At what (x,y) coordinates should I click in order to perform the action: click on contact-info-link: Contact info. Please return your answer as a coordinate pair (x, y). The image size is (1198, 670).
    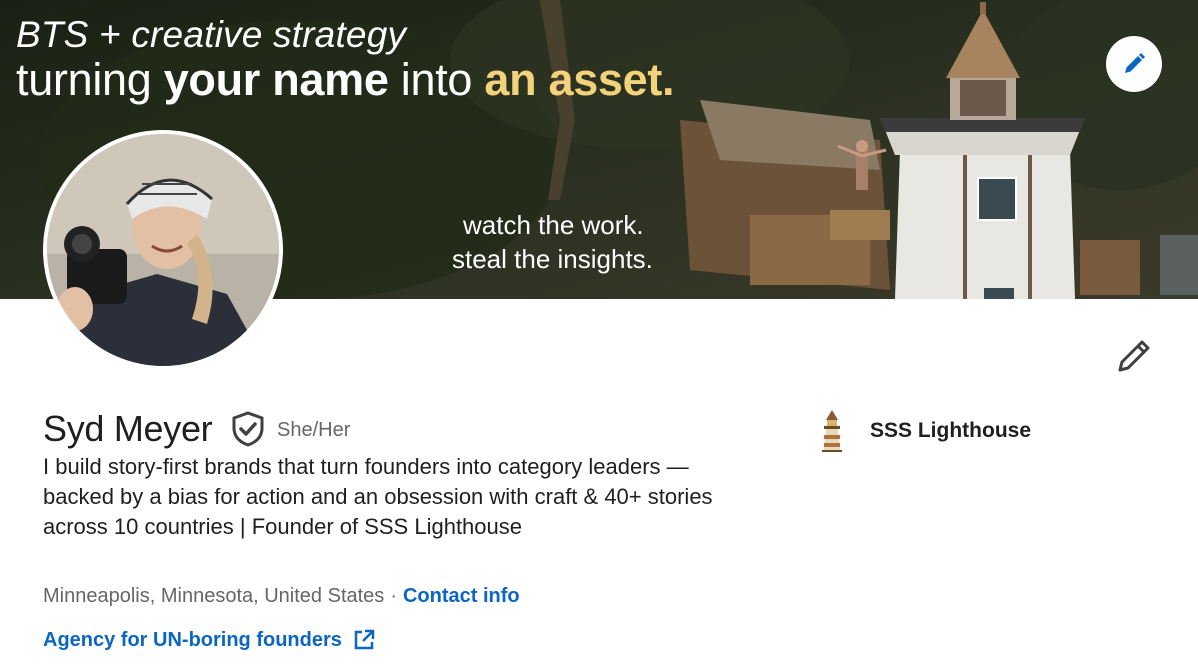
    Looking at the image, I should click on (461, 596).